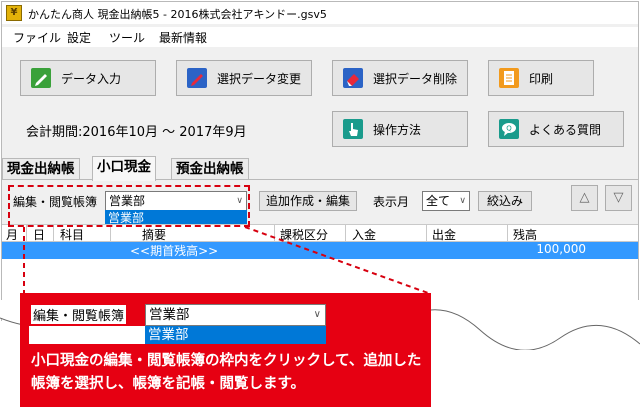  What do you see at coordinates (235, 315) in the screenshot?
I see `callout-ledger-select: 営業部 ∨` at bounding box center [235, 315].